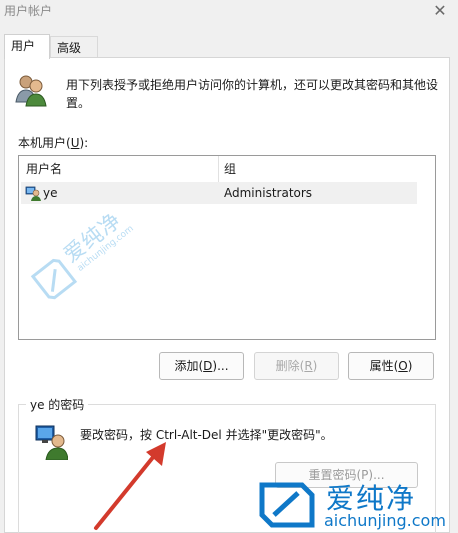  What do you see at coordinates (33, 193) in the screenshot?
I see `user-icon` at bounding box center [33, 193].